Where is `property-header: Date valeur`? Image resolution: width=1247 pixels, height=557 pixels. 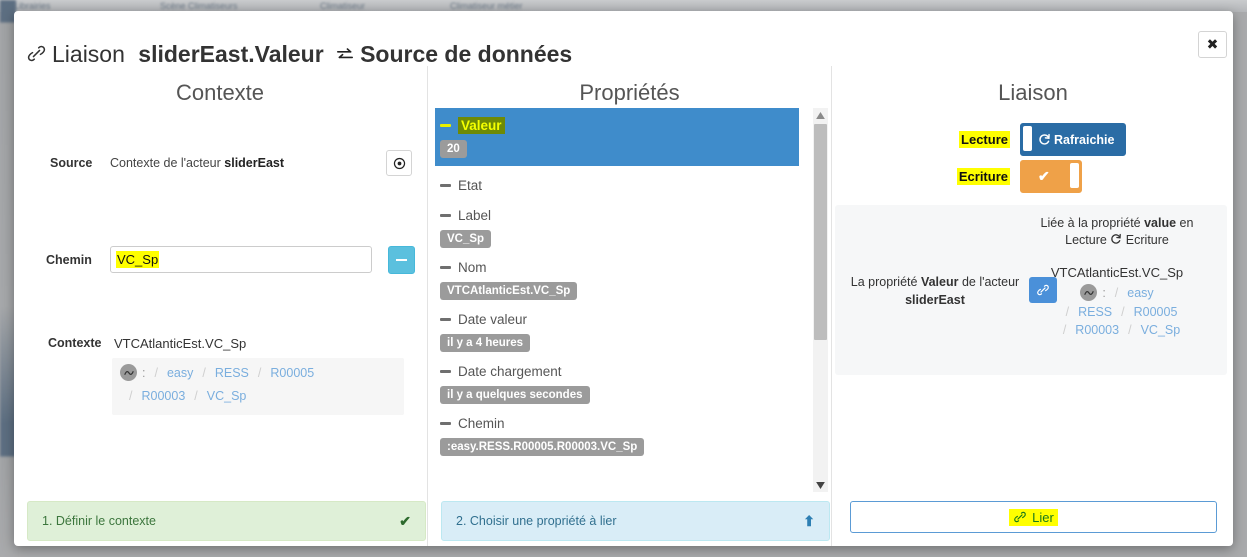
property-header: Date valeur is located at coordinates (622, 319).